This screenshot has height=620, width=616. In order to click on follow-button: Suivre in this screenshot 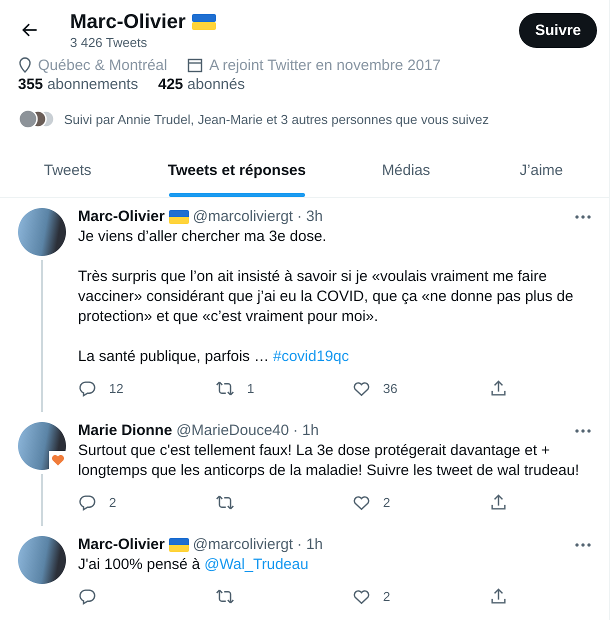, I will do `click(558, 30)`.